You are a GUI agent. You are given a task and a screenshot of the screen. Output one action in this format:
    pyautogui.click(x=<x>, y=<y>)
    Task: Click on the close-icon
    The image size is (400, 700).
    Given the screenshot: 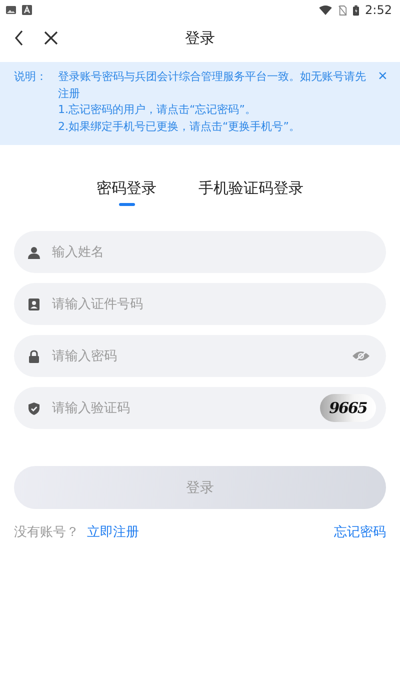 What is the action you would take?
    pyautogui.click(x=51, y=38)
    